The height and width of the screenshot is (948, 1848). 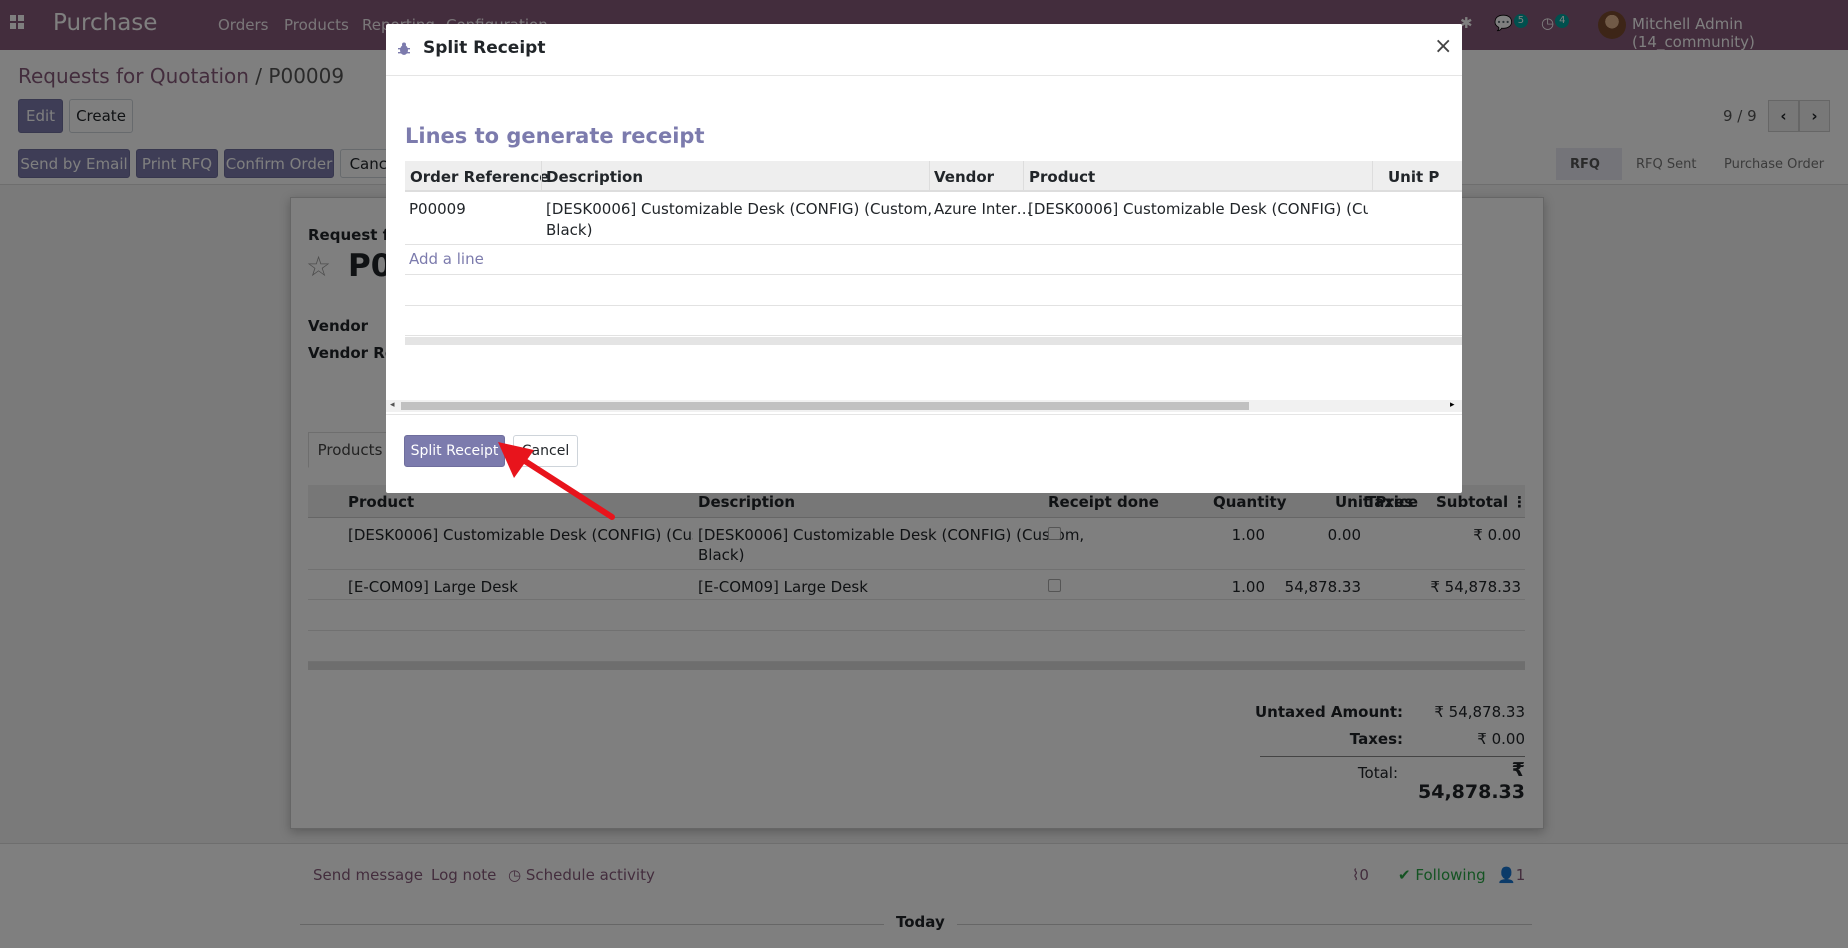 I want to click on col-order-reference: Order Reference, so click(x=479, y=177).